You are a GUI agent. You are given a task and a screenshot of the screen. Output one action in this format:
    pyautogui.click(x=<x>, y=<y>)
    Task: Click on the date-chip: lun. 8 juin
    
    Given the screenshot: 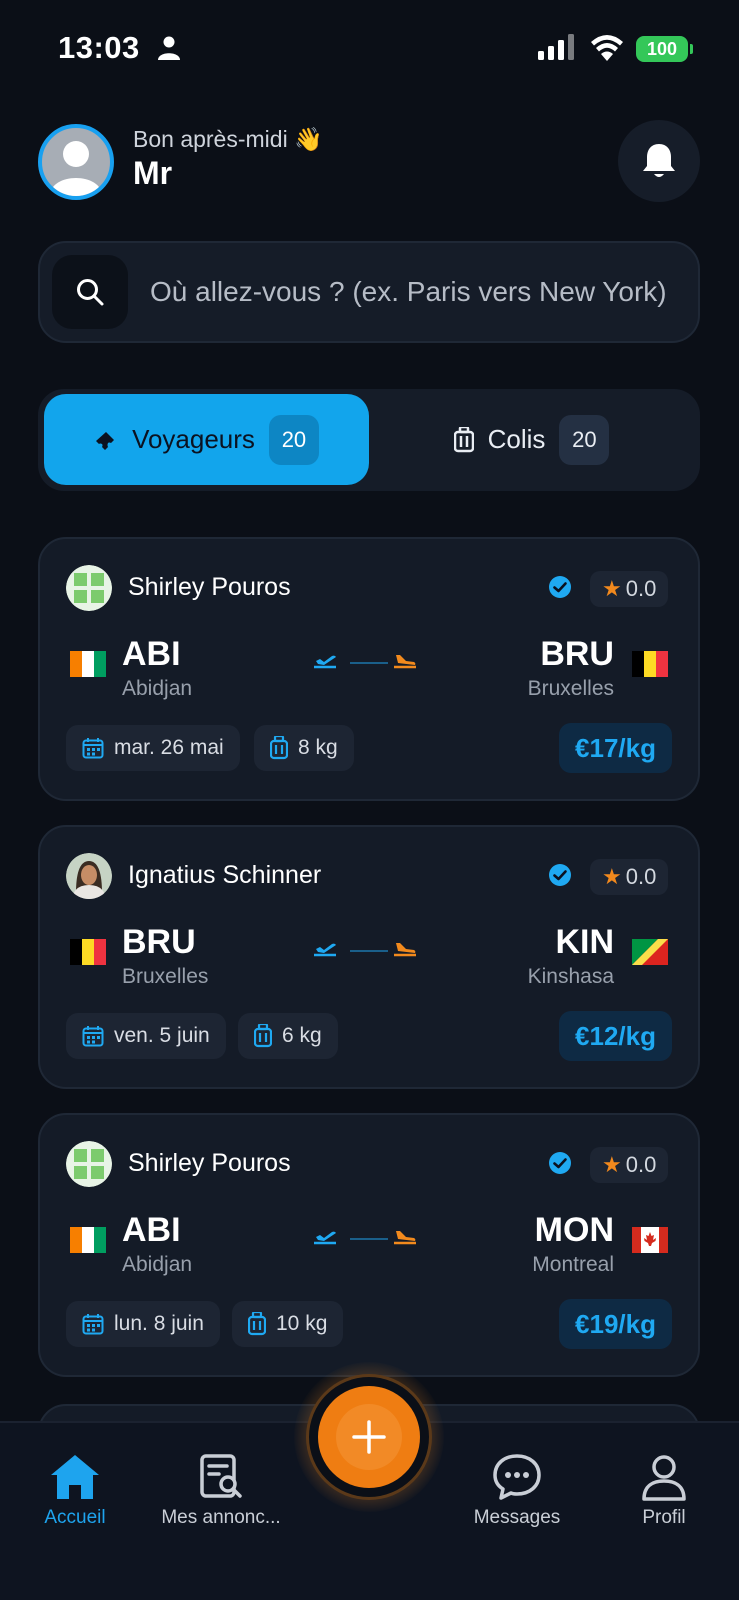 What is the action you would take?
    pyautogui.click(x=143, y=1324)
    